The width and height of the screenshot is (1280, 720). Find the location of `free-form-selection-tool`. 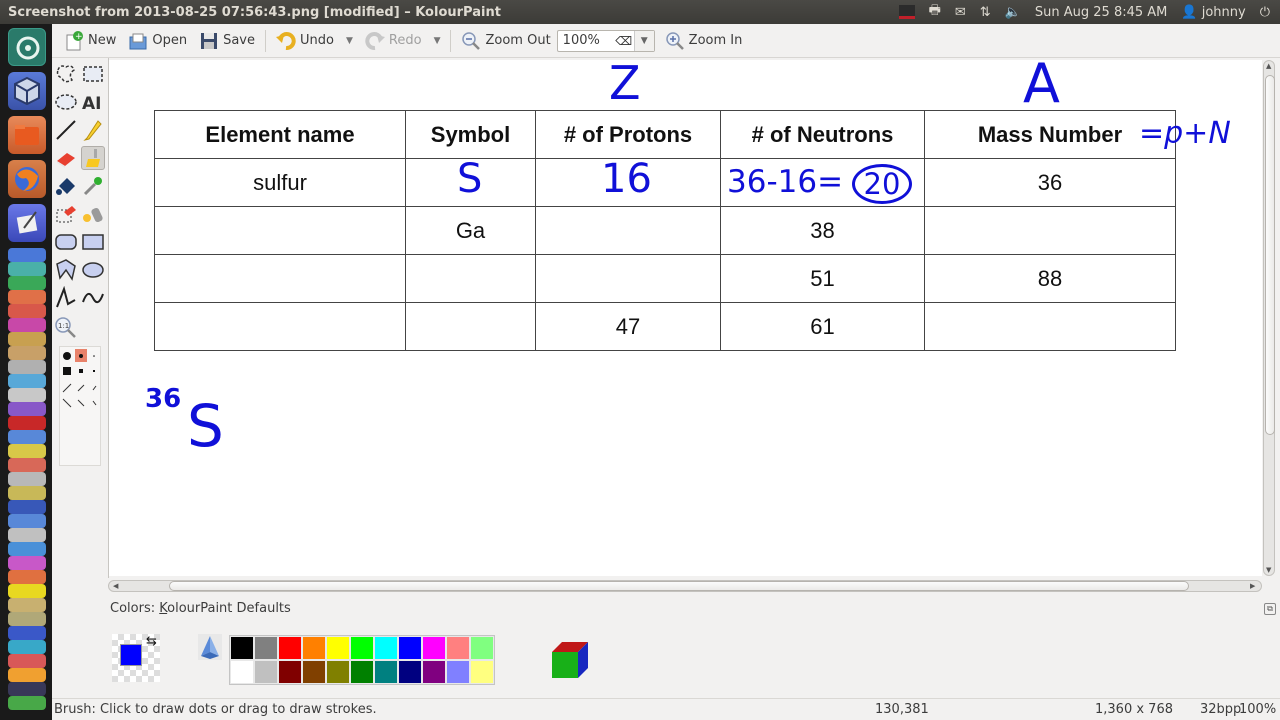

free-form-selection-tool is located at coordinates (66, 74).